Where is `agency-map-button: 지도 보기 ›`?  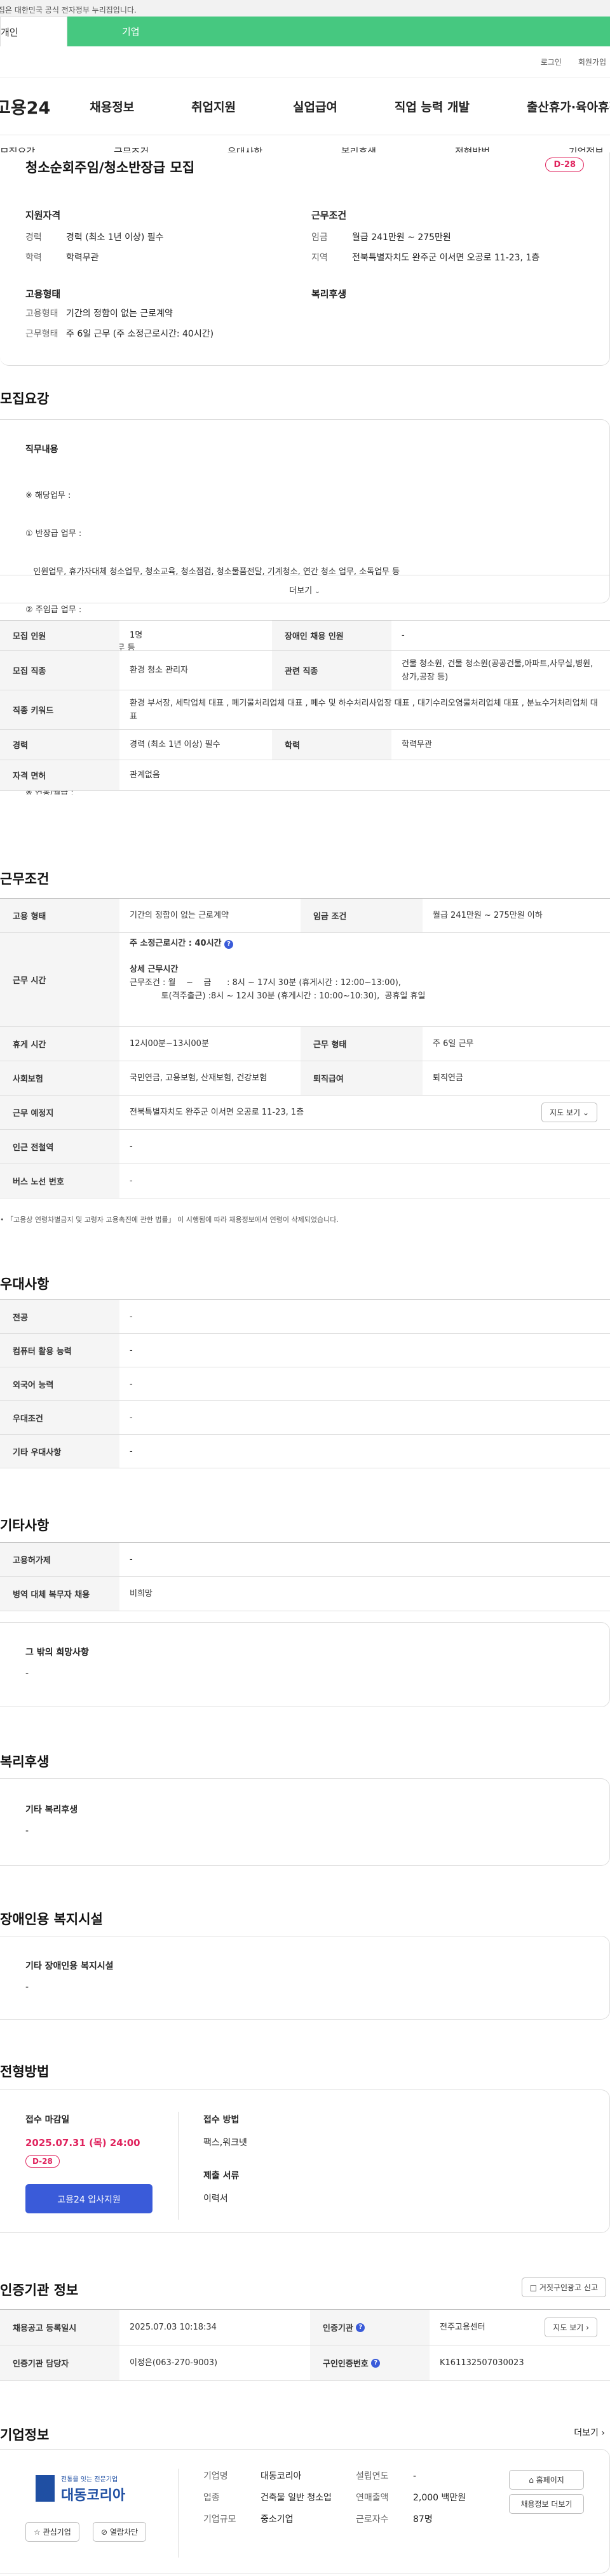
agency-map-button: 지도 보기 › is located at coordinates (571, 2327).